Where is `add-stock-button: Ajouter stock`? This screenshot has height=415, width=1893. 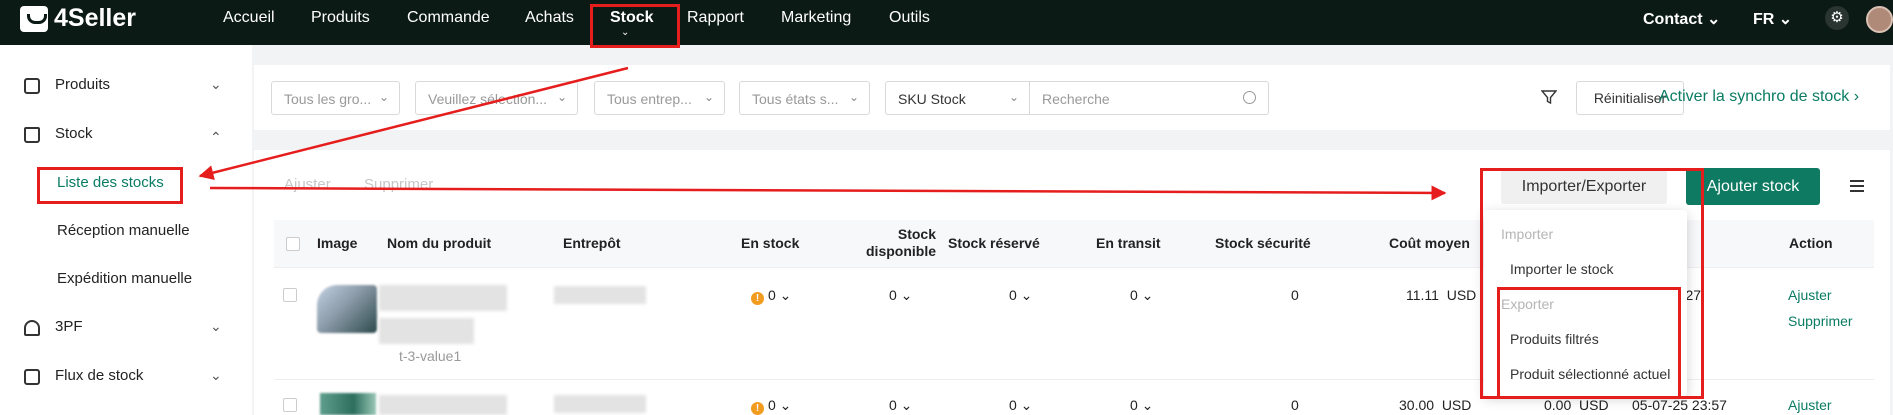
add-stock-button: Ajouter stock is located at coordinates (1753, 186).